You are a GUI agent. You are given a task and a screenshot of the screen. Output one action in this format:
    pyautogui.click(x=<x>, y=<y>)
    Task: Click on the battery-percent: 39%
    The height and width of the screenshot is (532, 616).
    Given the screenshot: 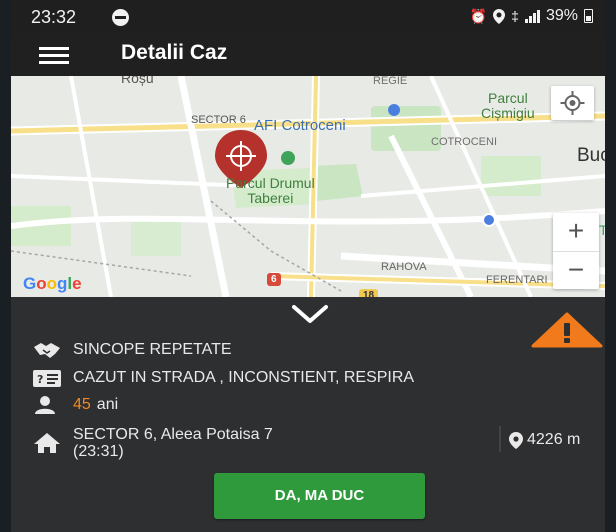 What is the action you would take?
    pyautogui.click(x=561, y=15)
    